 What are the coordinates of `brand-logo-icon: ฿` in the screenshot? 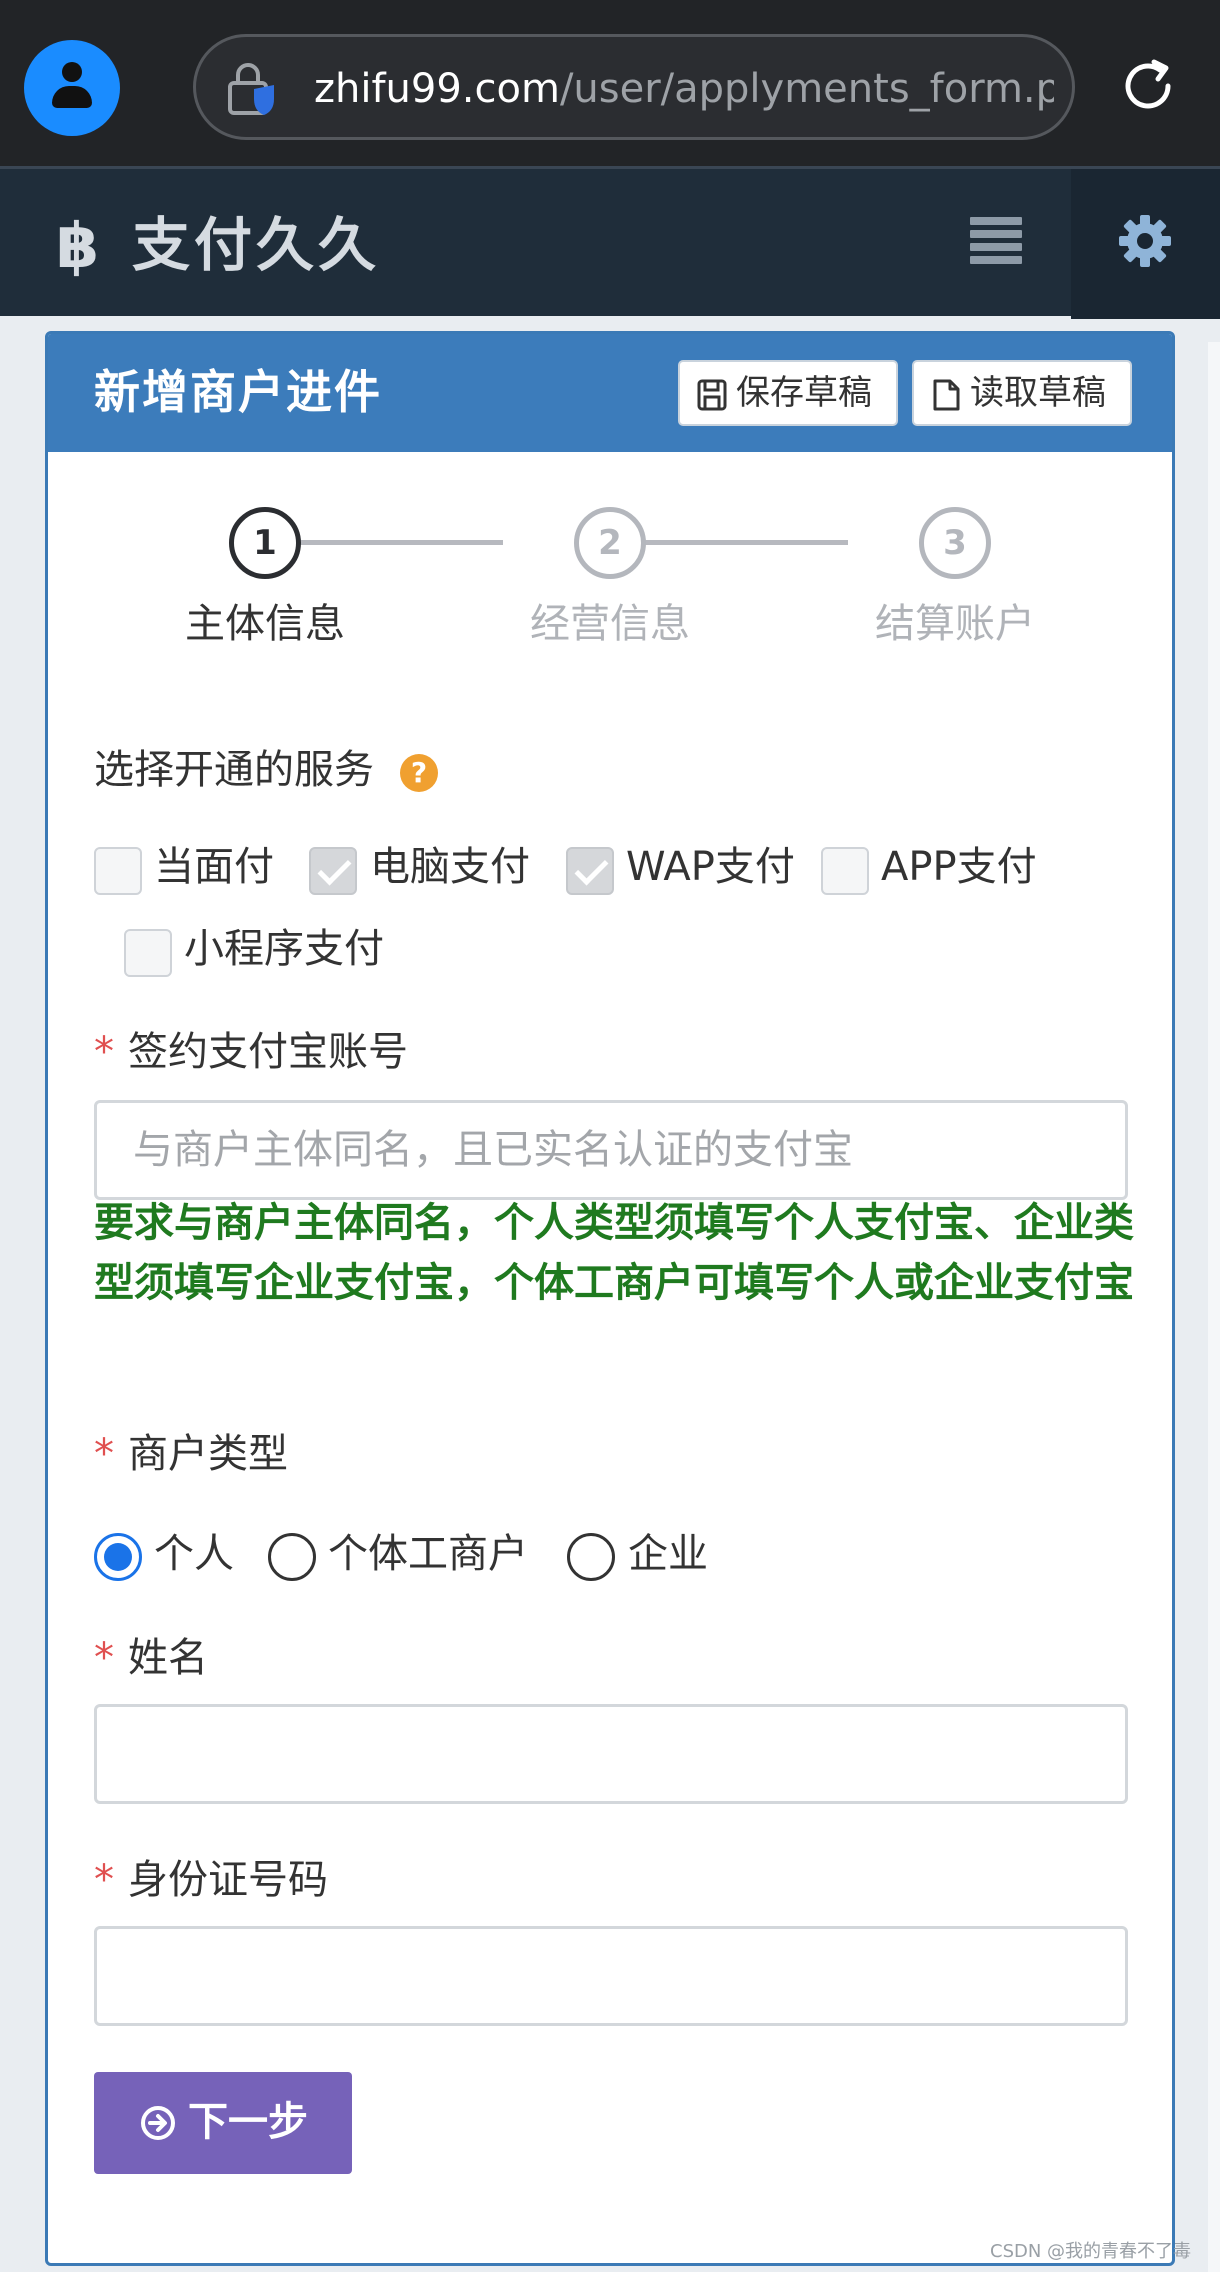 It's located at (77, 246).